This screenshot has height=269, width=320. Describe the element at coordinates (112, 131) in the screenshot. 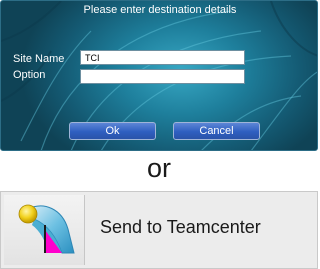

I see `ok-button: Ok` at that location.